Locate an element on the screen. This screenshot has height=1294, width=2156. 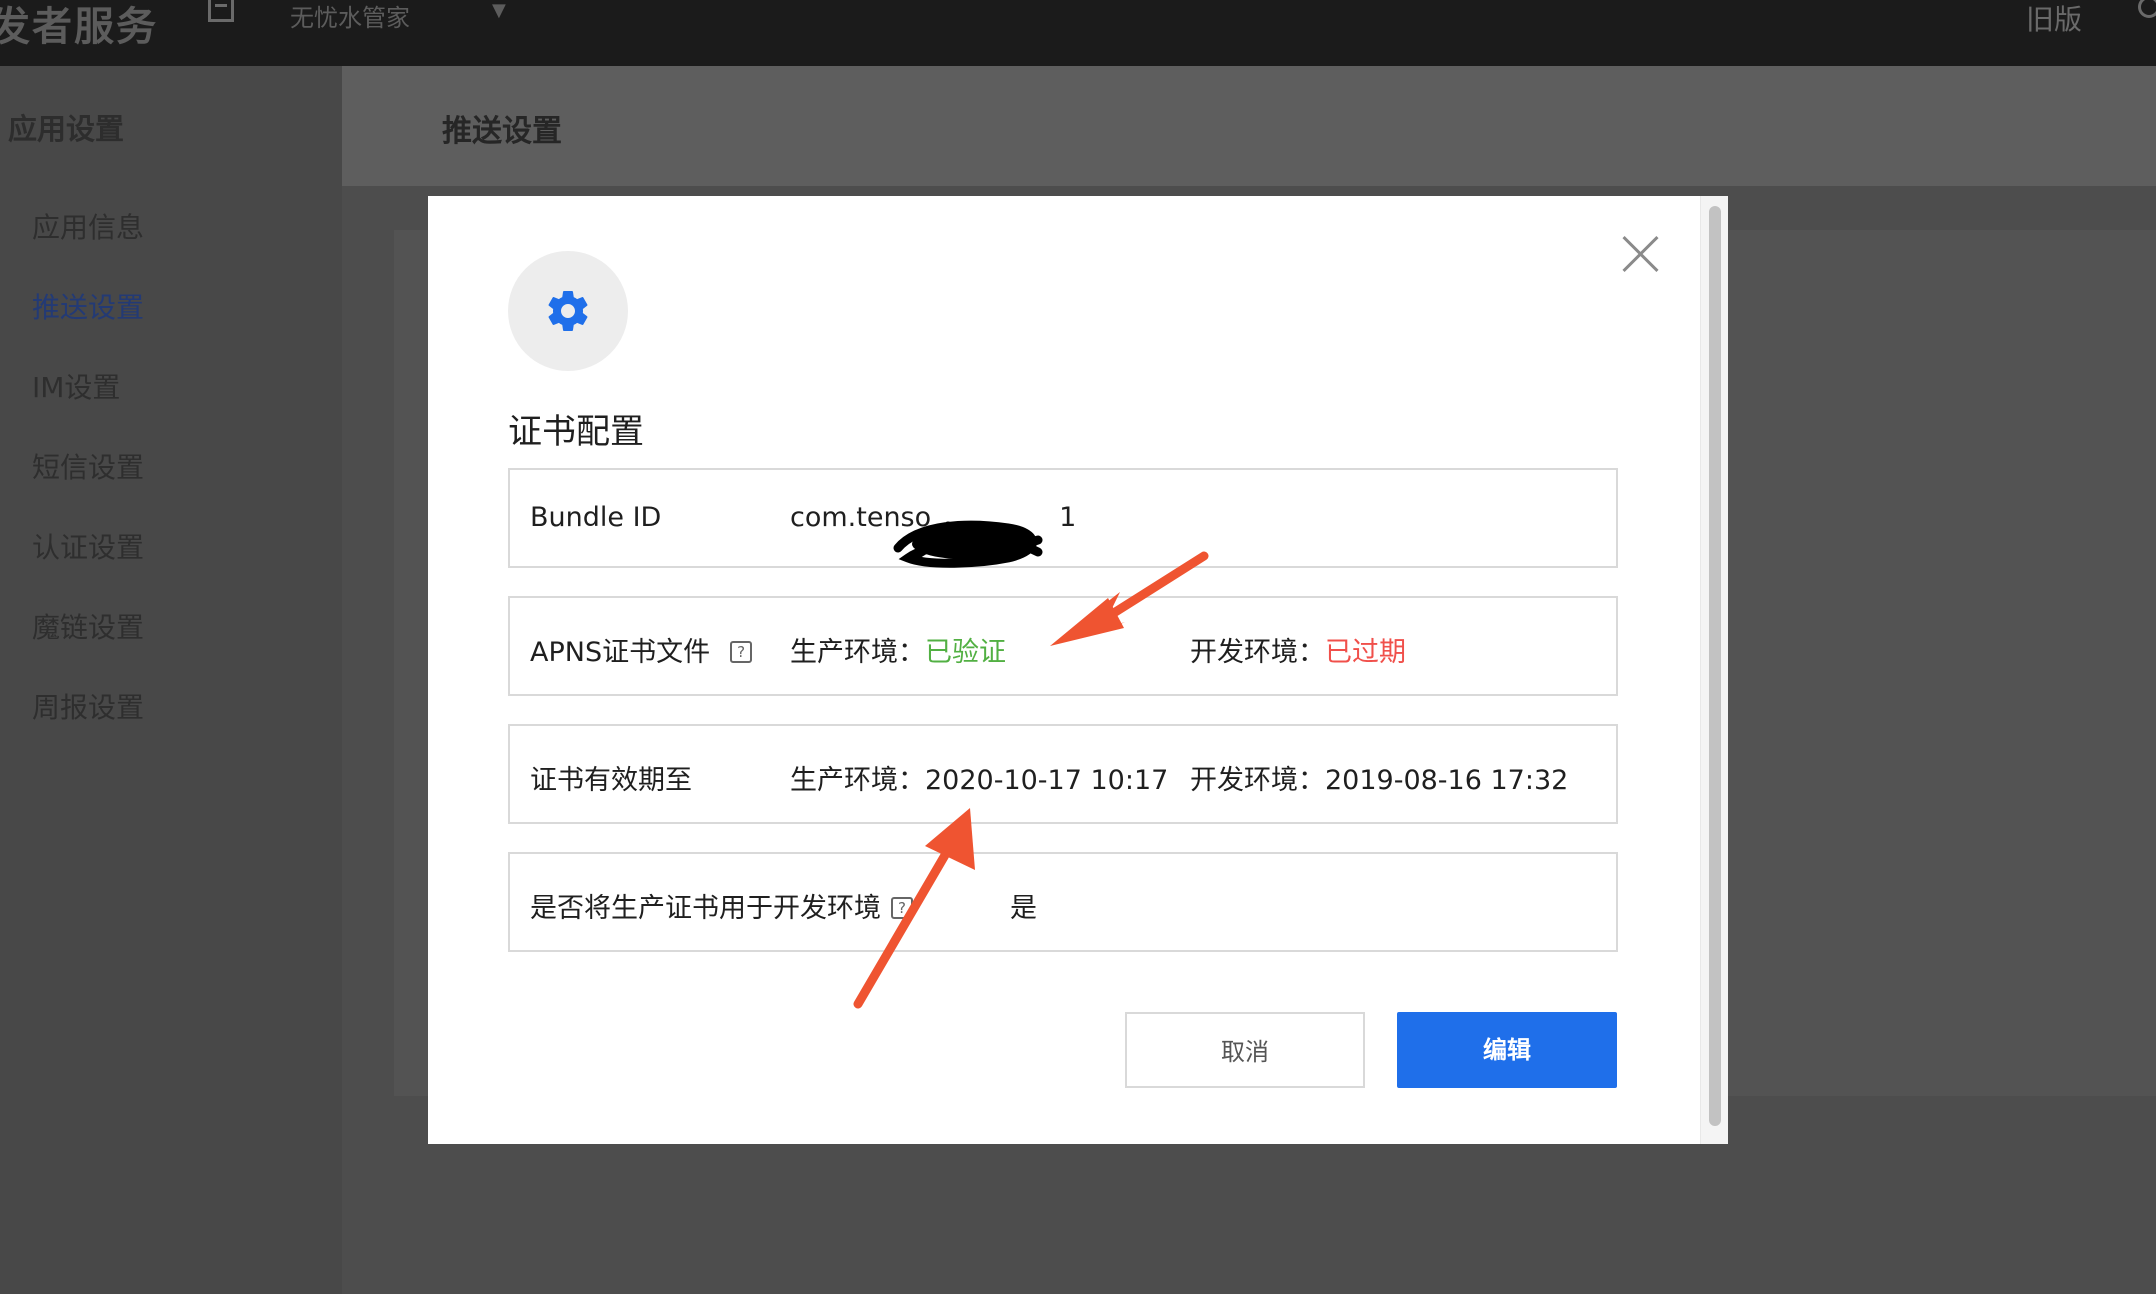
apns-cert-label: APNS证书文件? is located at coordinates (641, 649).